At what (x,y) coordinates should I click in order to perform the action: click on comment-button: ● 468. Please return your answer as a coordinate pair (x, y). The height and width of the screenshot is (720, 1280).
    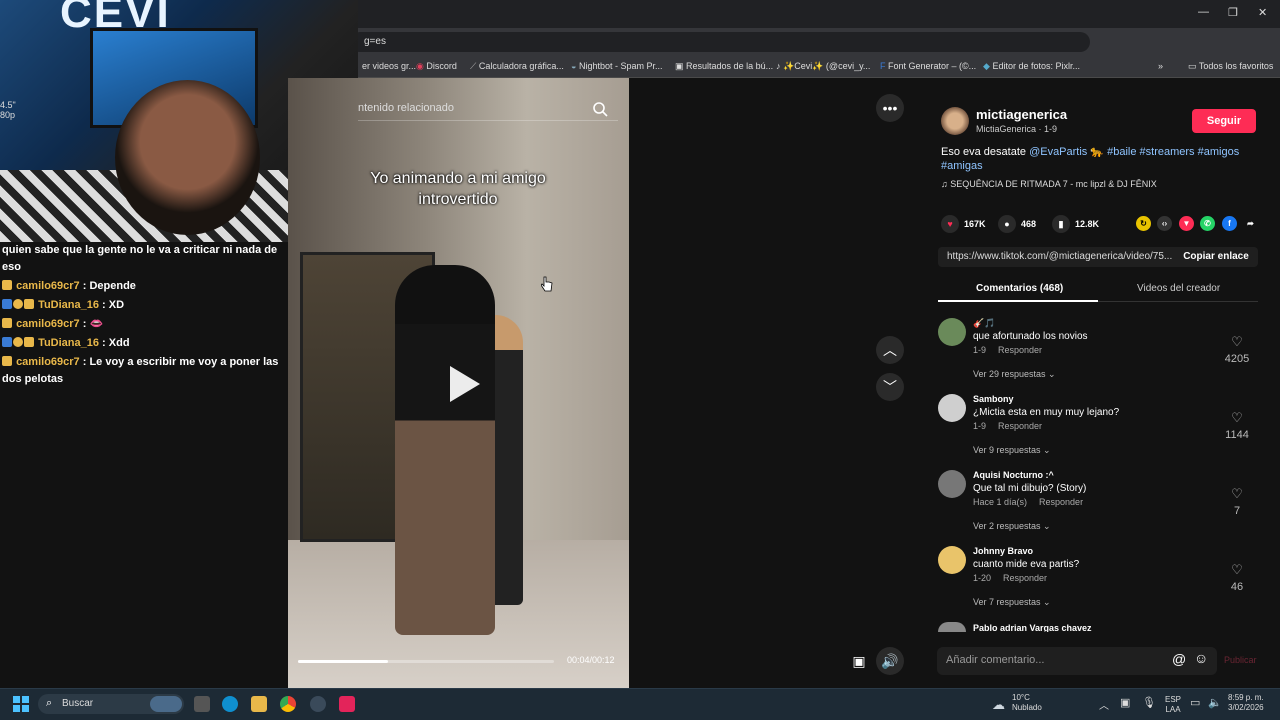
    Looking at the image, I should click on (1017, 224).